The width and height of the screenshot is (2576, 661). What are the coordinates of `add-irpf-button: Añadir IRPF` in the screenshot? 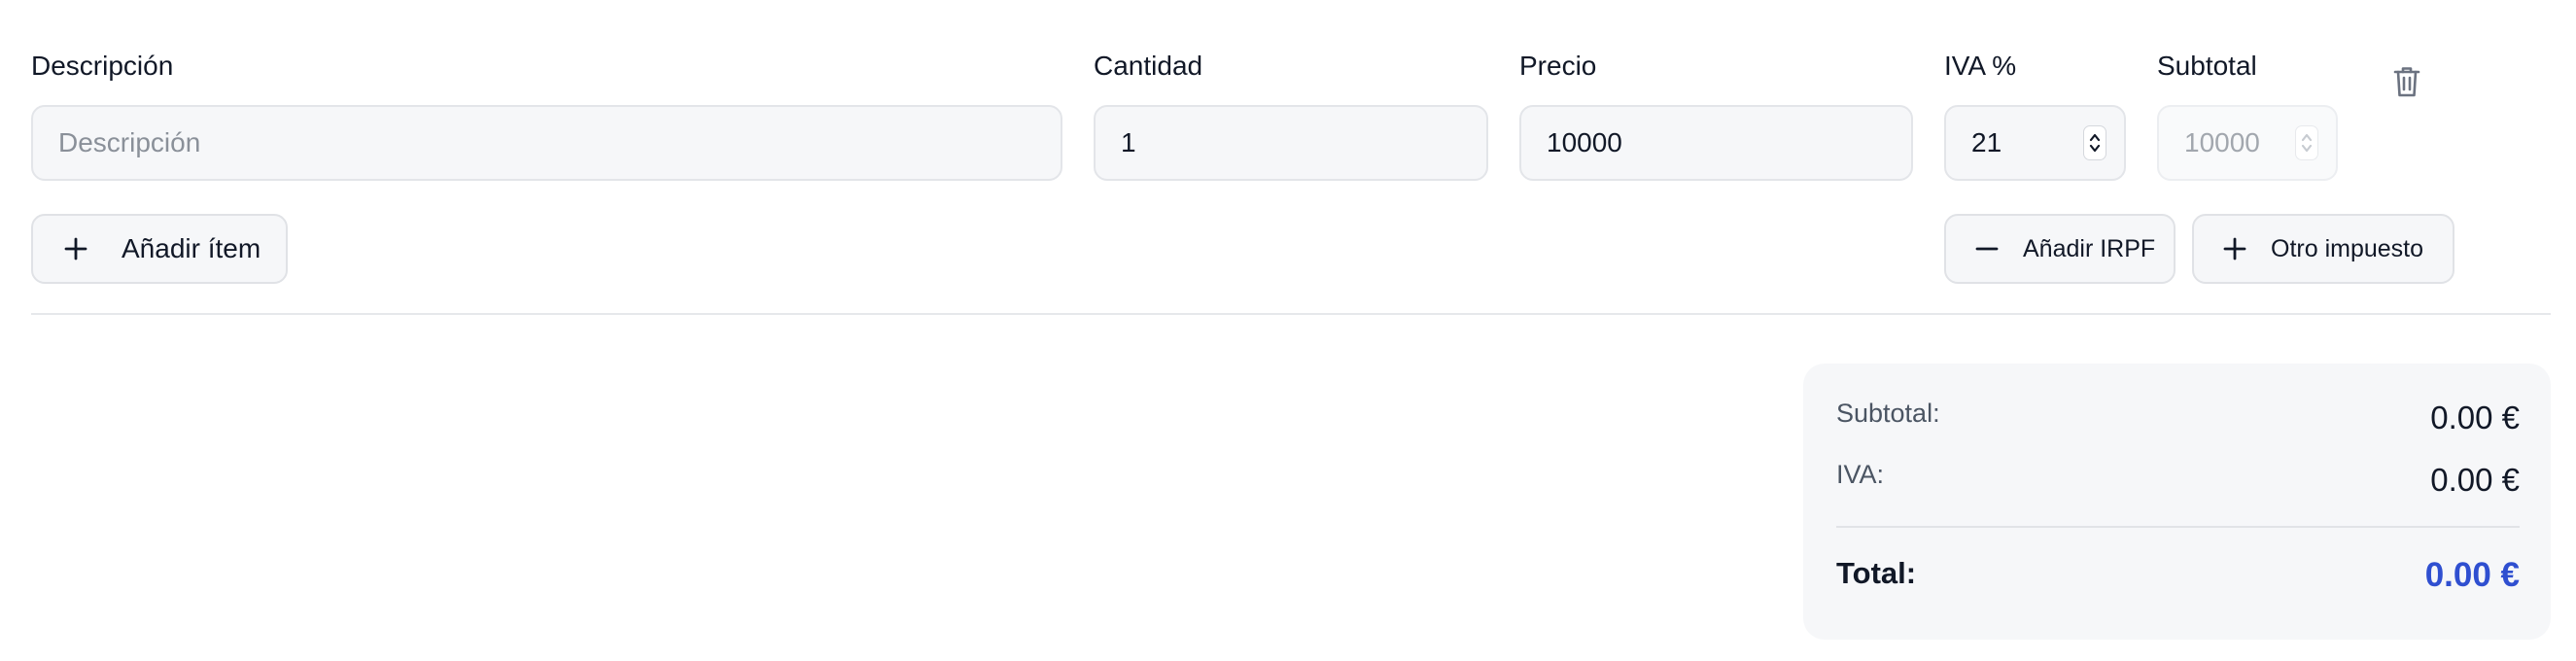 It's located at (2060, 249).